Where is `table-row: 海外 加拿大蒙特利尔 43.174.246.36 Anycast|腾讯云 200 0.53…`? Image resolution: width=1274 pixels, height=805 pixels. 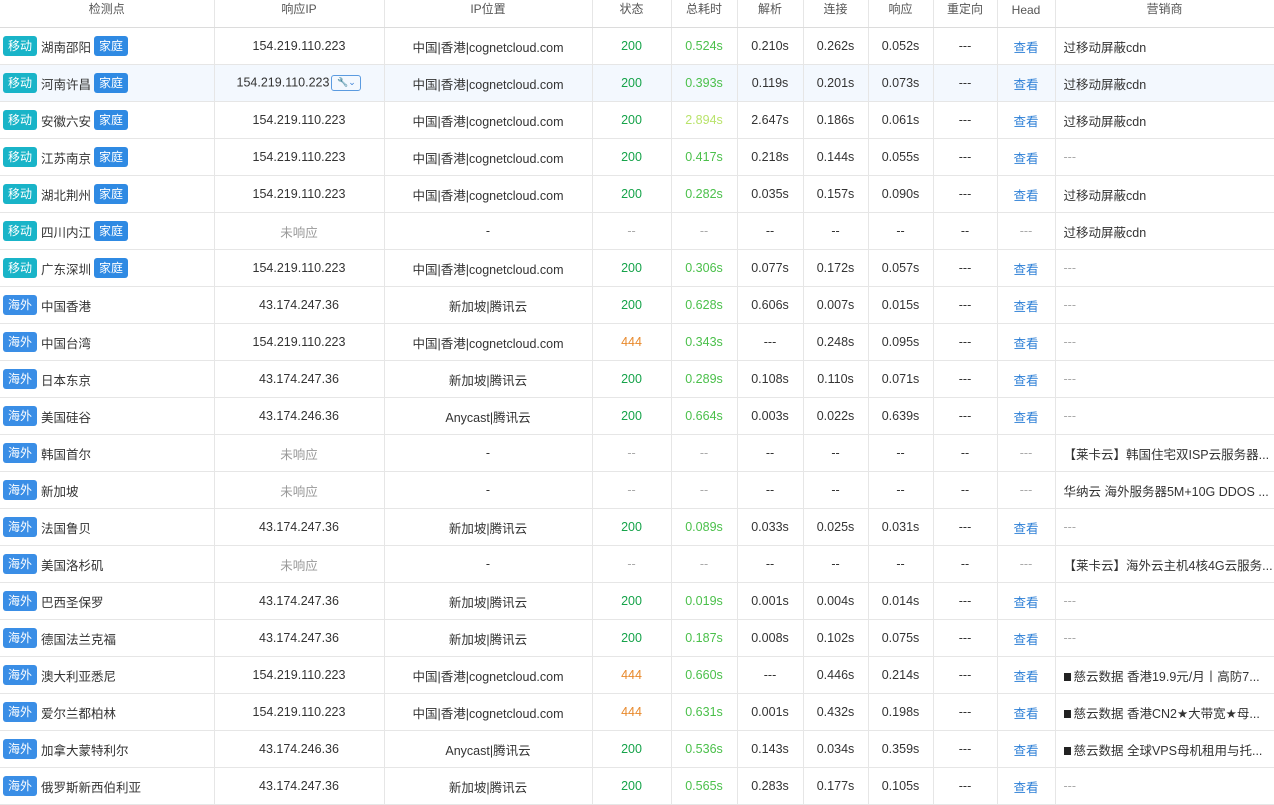
table-row: 海外 加拿大蒙特利尔 43.174.246.36 Anycast|腾讯云 200 0.53… is located at coordinates (637, 749).